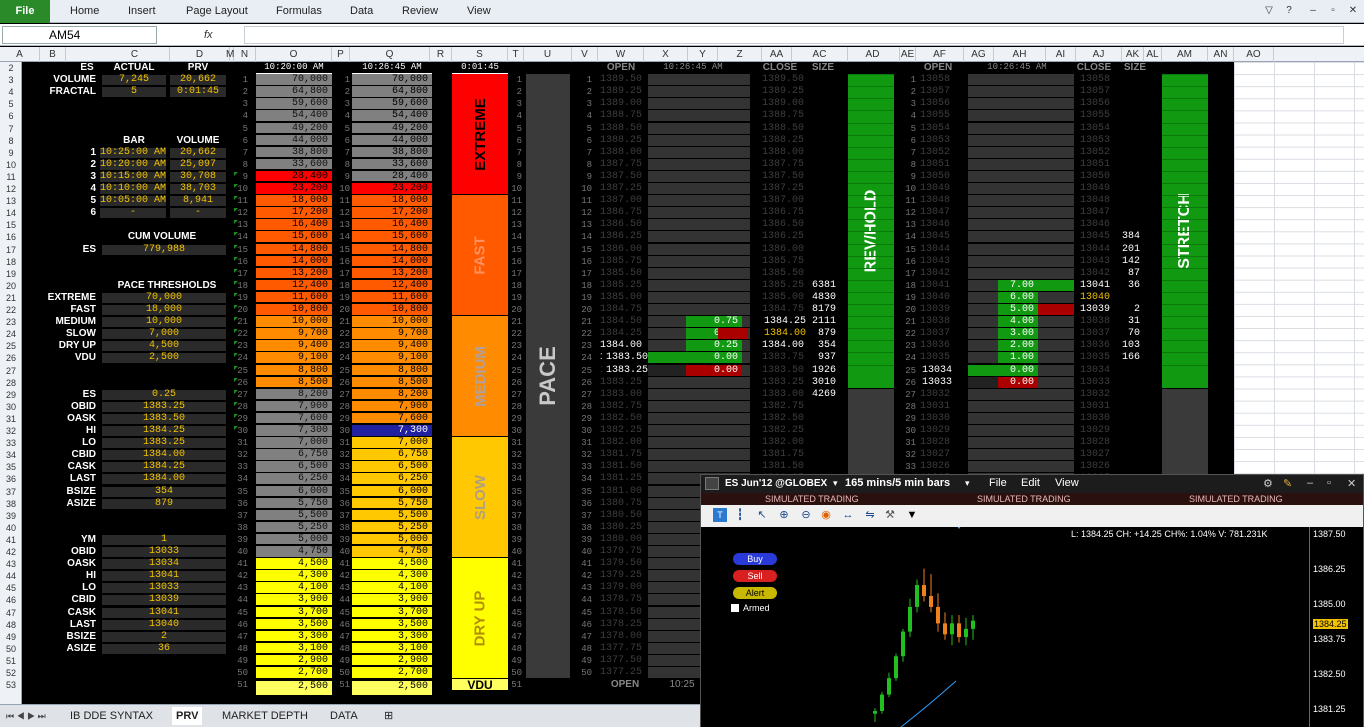 This screenshot has height=727, width=1364. I want to click on zoom-in-icon: ⊕, so click(784, 515).